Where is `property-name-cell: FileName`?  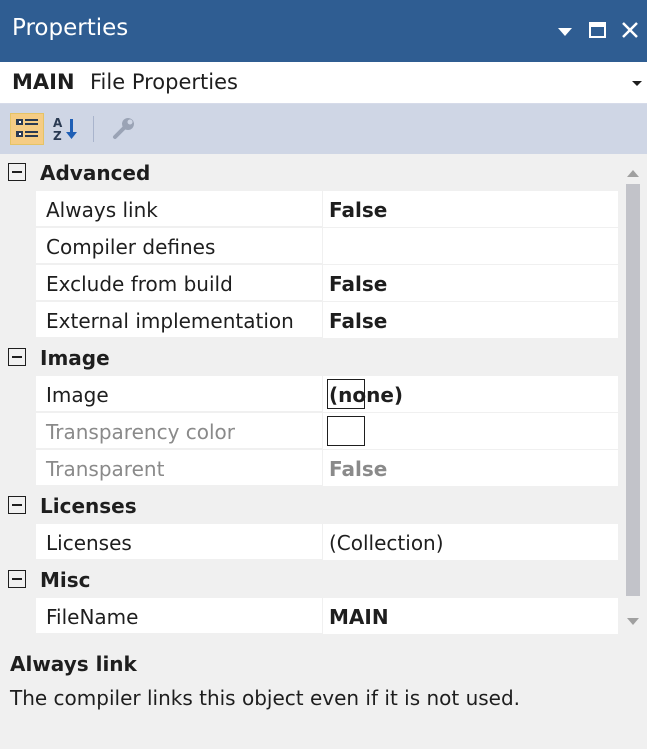
property-name-cell: FileName is located at coordinates (179, 616).